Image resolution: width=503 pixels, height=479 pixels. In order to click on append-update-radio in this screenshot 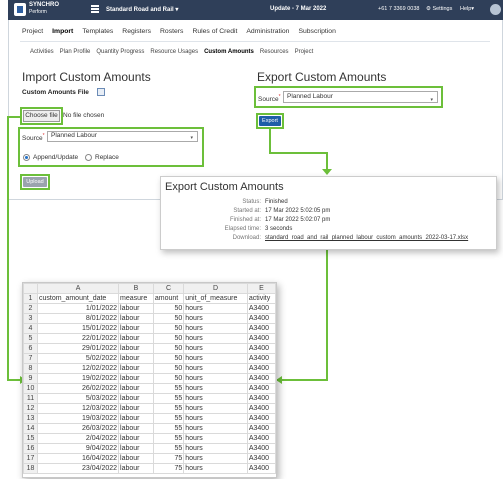, I will do `click(26, 157)`.